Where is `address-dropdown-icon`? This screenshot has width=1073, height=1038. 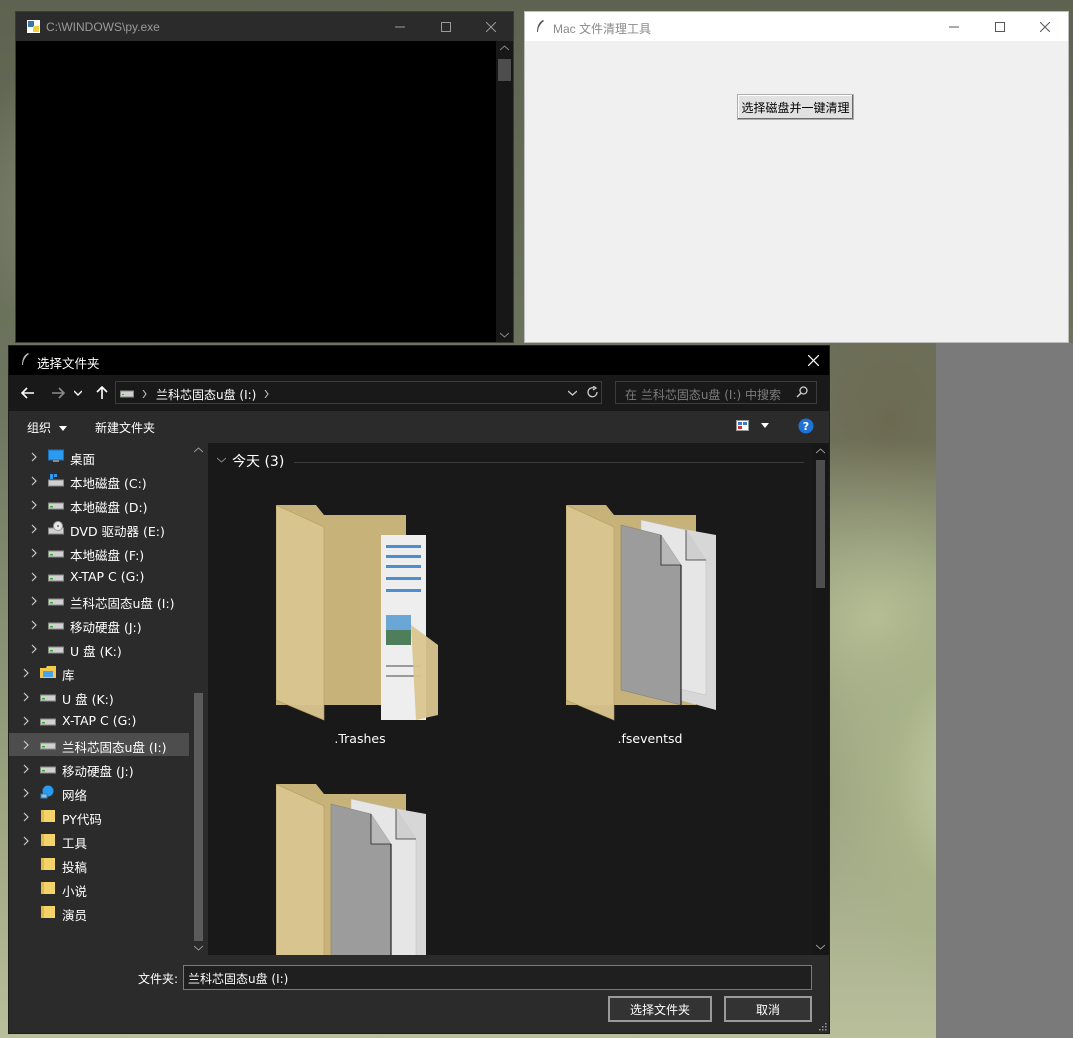 address-dropdown-icon is located at coordinates (572, 393).